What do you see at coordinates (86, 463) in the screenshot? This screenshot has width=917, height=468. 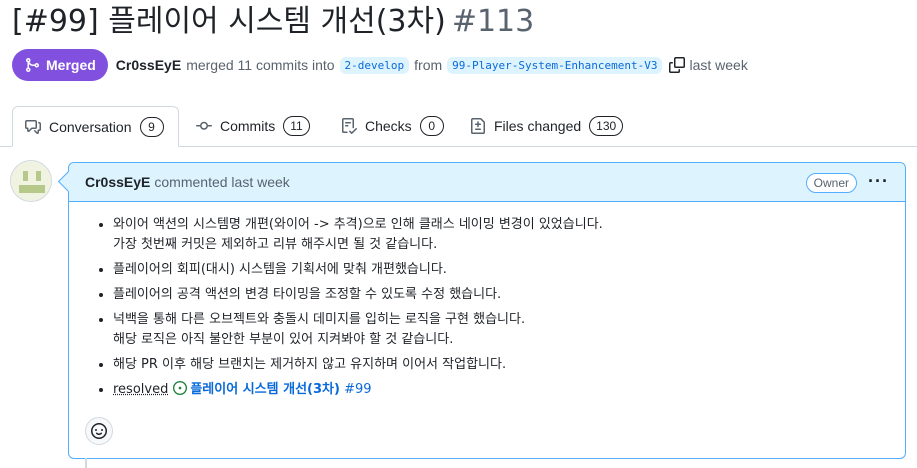 I see `timeline-line` at bounding box center [86, 463].